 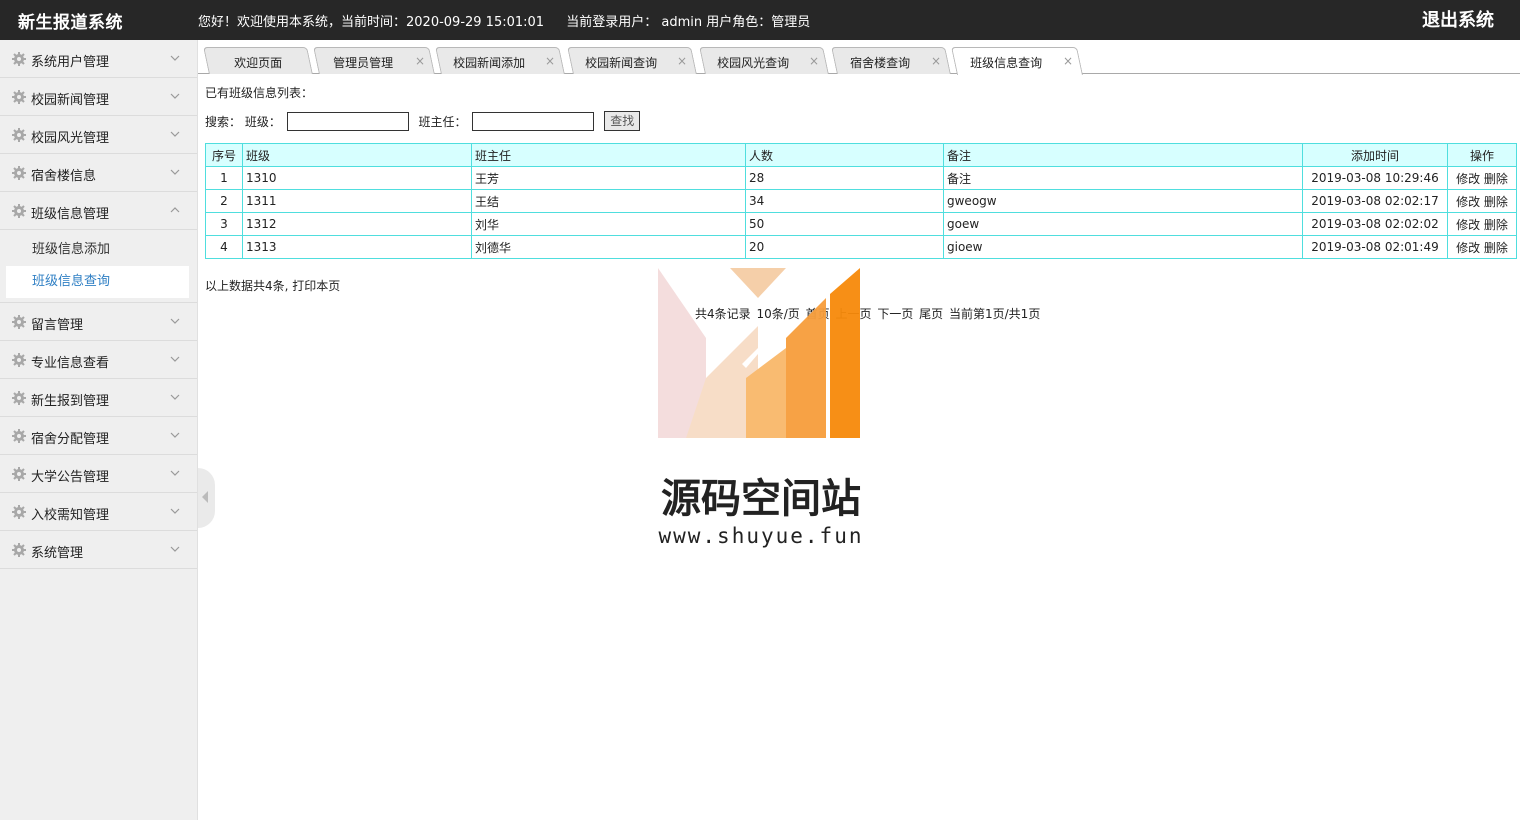 What do you see at coordinates (1458, 19) in the screenshot?
I see `logout-button: 退出系统` at bounding box center [1458, 19].